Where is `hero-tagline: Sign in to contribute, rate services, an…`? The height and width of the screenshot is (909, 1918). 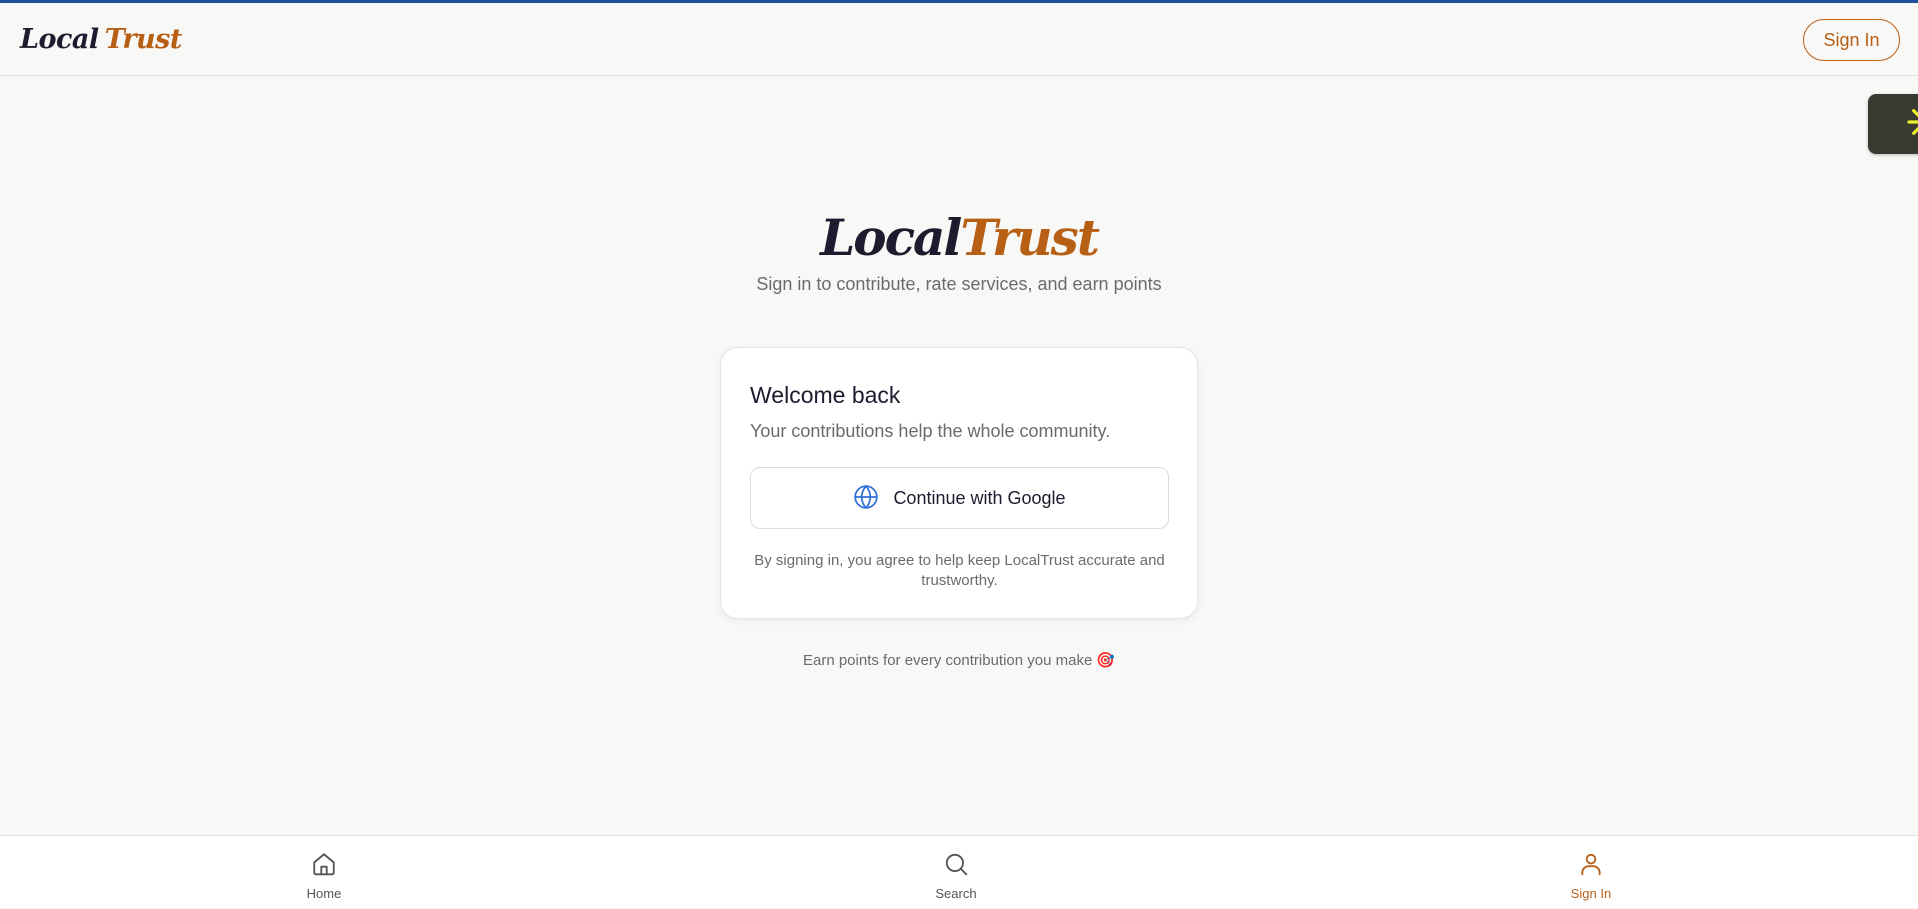 hero-tagline: Sign in to contribute, rate services, an… is located at coordinates (959, 284).